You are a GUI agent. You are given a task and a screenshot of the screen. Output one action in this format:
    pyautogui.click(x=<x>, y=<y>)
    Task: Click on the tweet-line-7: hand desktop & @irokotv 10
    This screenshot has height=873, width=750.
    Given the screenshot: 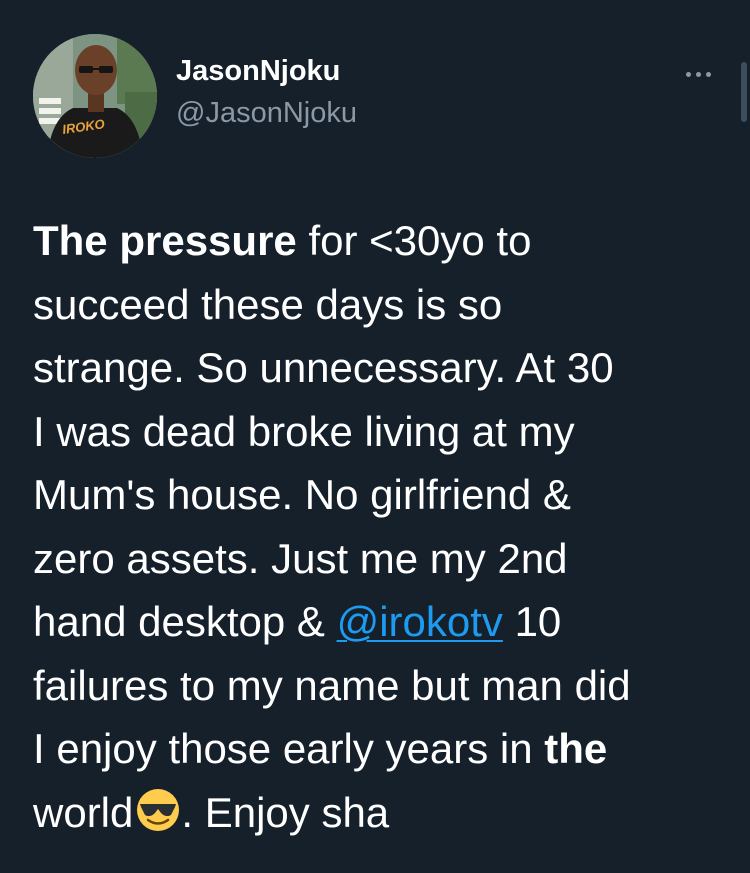 What is the action you would take?
    pyautogui.click(x=383, y=622)
    